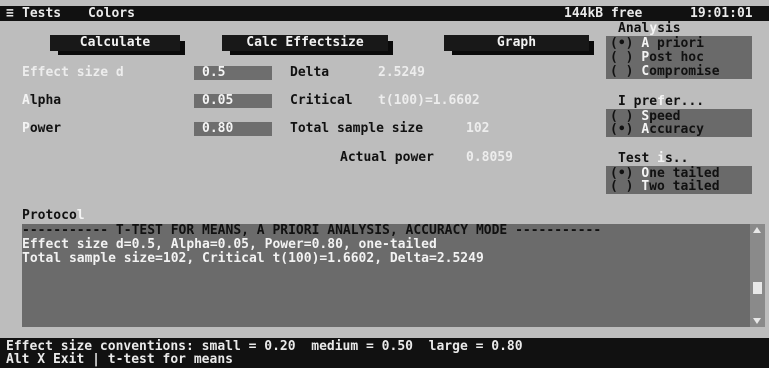 The height and width of the screenshot is (368, 769). Describe the element at coordinates (645, 57) in the screenshot. I see `option-hotkey: P` at that location.